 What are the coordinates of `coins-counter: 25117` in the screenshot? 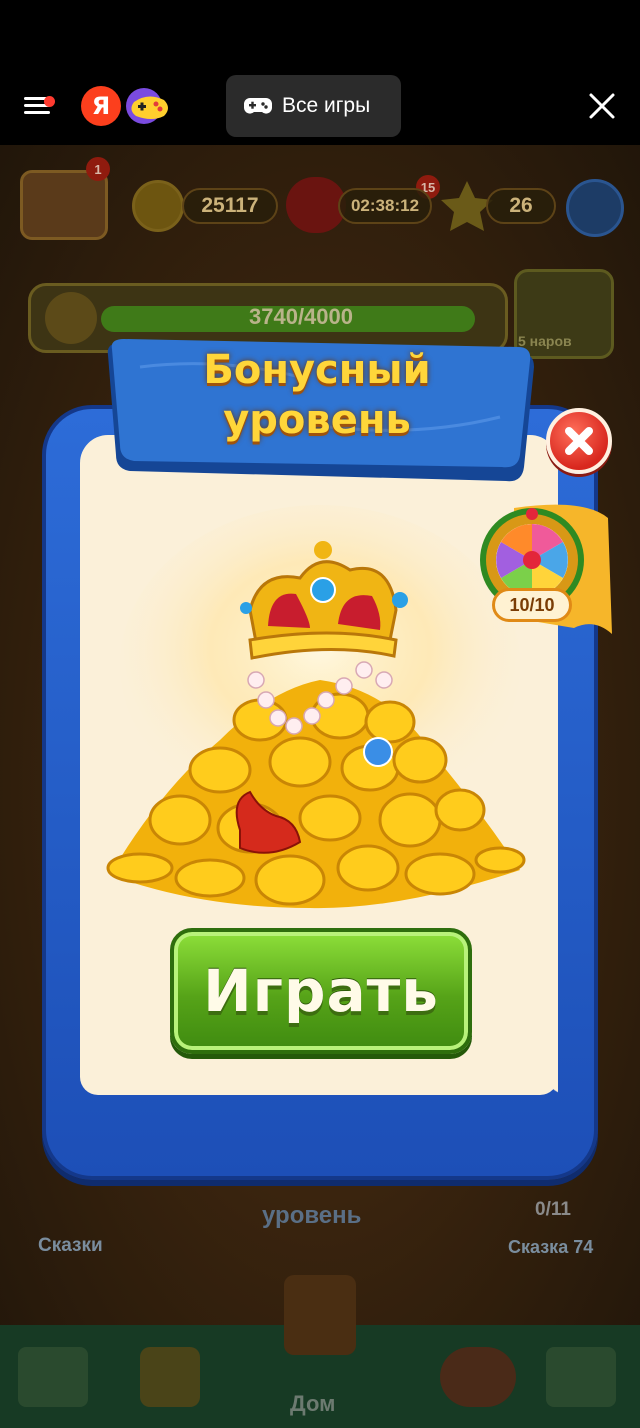 It's located at (230, 206).